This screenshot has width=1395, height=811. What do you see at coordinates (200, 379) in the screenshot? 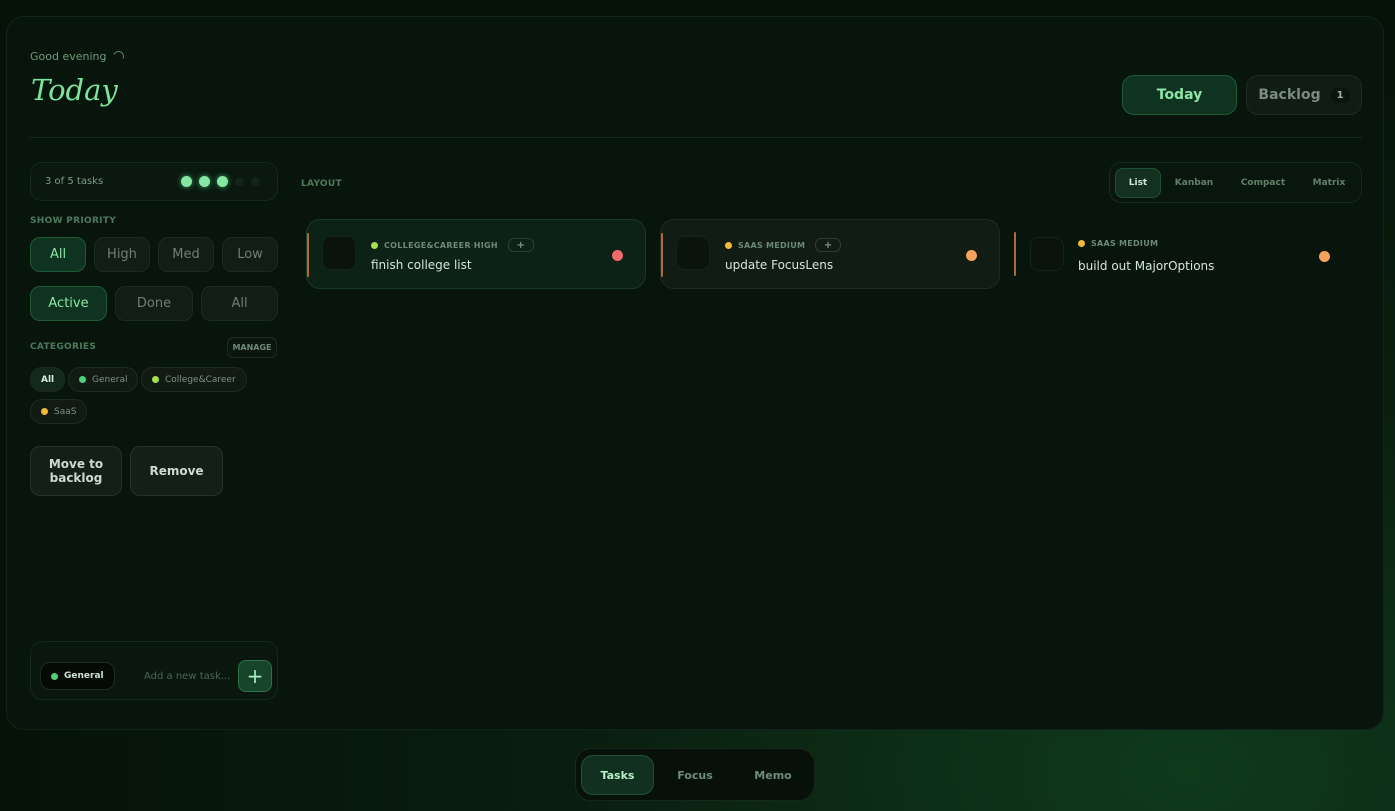
I see `category-chip-label: College&Career` at bounding box center [200, 379].